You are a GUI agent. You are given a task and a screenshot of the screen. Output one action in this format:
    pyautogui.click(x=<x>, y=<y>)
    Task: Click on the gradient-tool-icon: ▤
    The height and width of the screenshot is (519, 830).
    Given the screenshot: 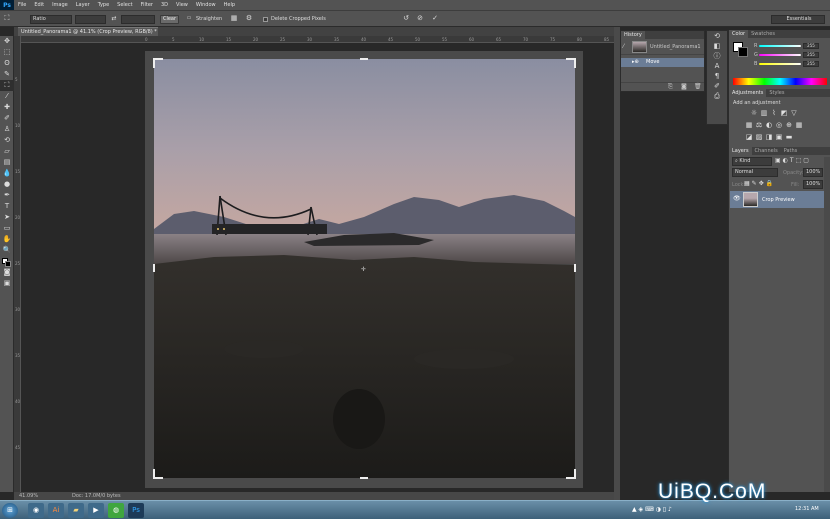 What is the action you would take?
    pyautogui.click(x=7, y=162)
    